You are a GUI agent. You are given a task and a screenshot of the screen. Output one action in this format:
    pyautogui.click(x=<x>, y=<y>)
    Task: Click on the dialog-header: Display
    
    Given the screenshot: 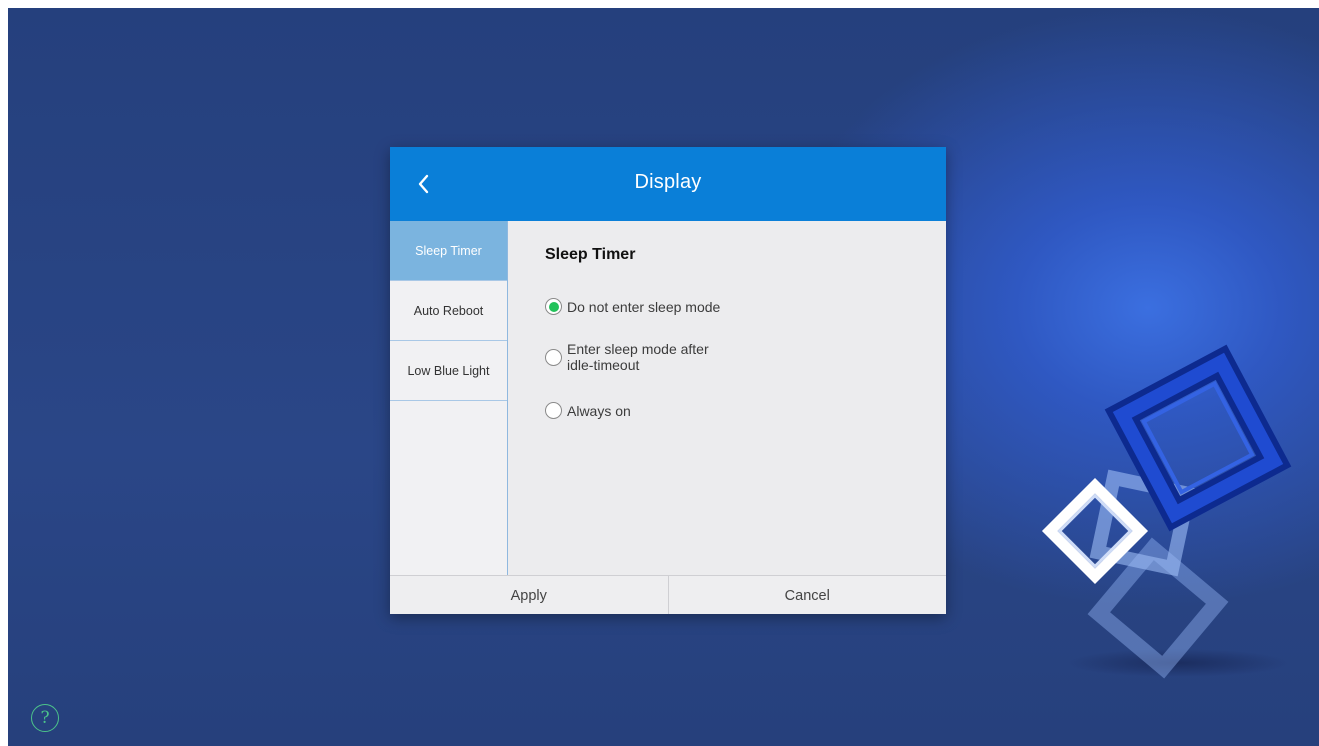 What is the action you would take?
    pyautogui.click(x=668, y=184)
    